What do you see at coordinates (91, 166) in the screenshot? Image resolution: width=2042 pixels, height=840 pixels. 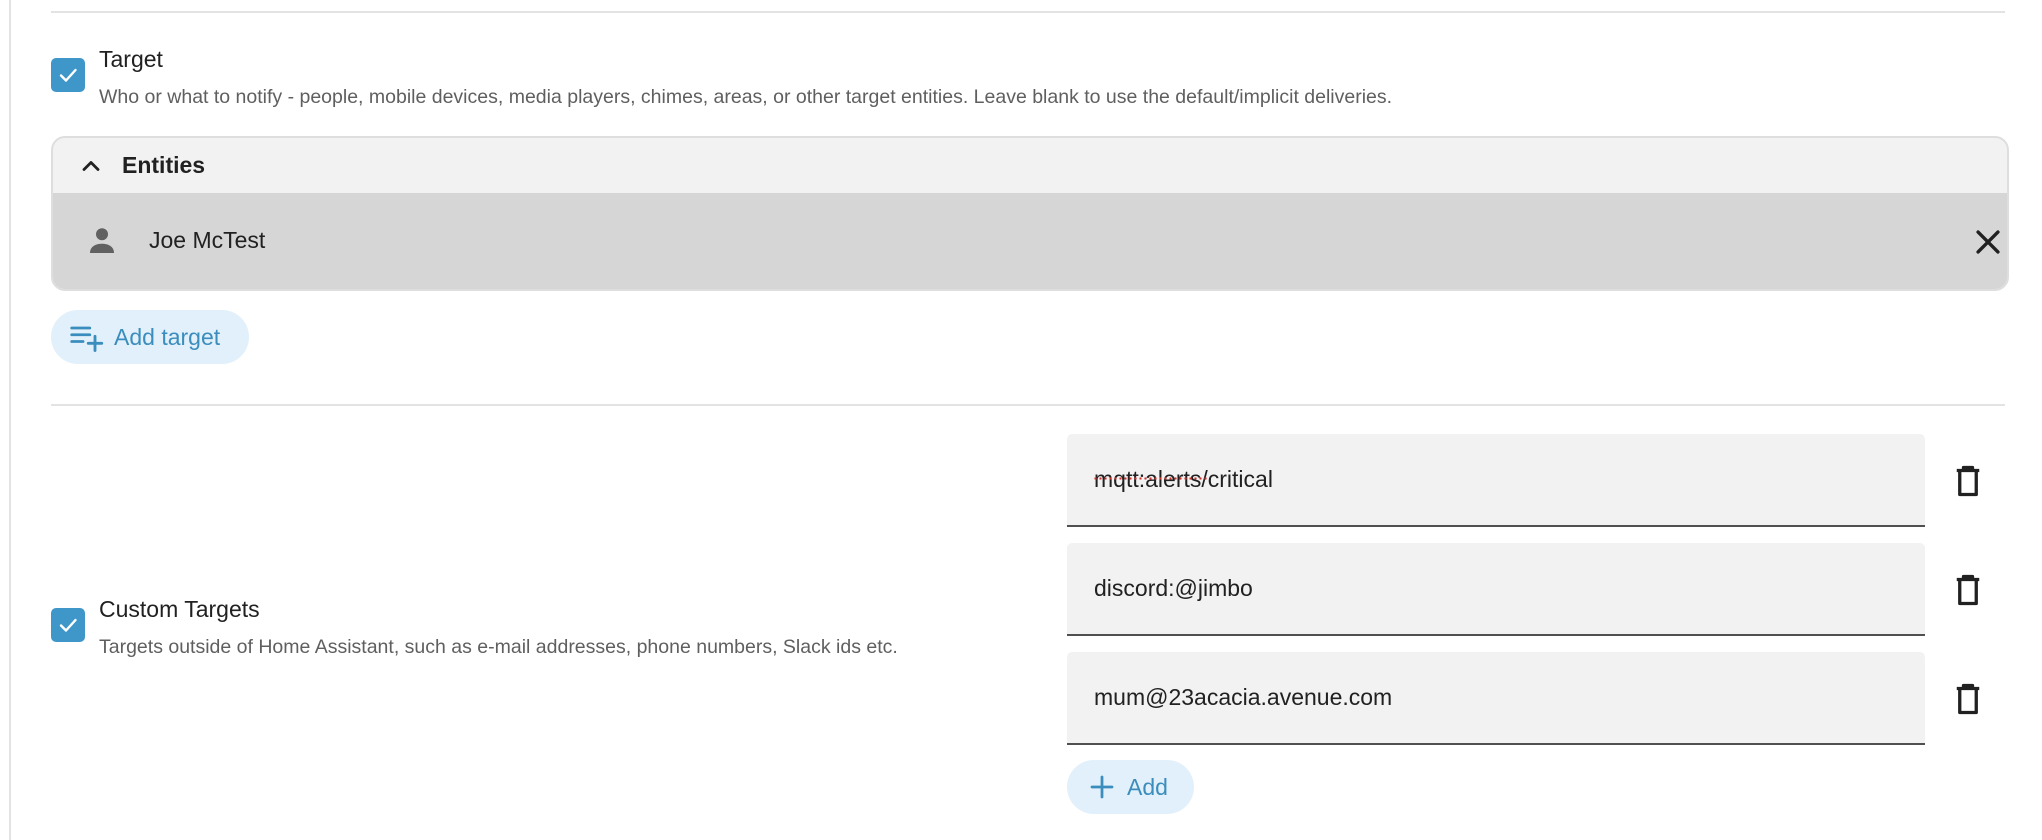 I see `chevron-up-icon` at bounding box center [91, 166].